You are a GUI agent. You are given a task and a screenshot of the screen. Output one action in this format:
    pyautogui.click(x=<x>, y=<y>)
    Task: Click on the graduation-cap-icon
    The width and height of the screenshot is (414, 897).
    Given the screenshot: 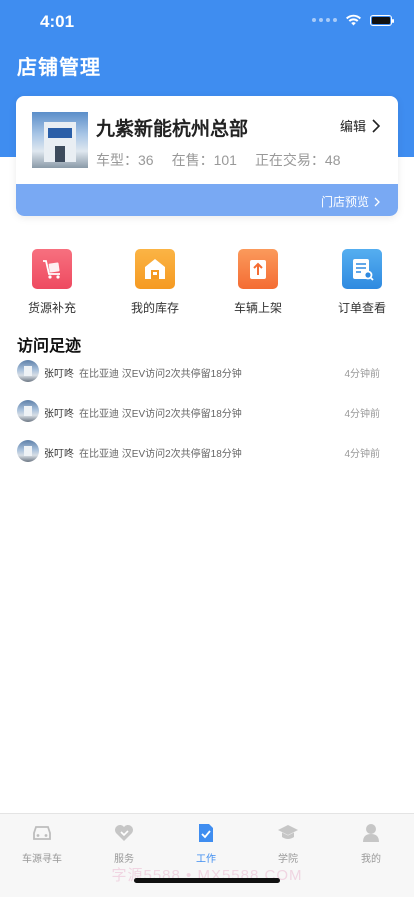 What is the action you would take?
    pyautogui.click(x=288, y=833)
    